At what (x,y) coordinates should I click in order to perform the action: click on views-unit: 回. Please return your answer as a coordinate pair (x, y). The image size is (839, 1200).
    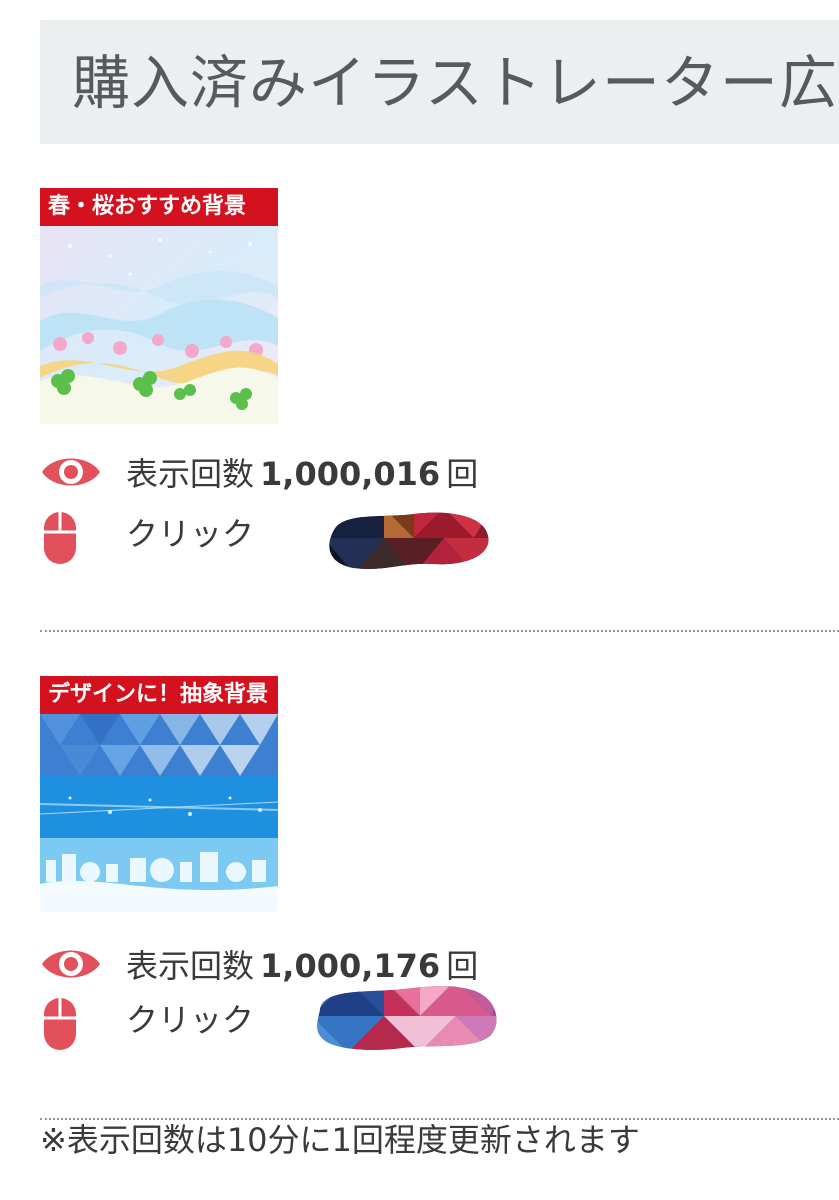
    Looking at the image, I should click on (462, 474).